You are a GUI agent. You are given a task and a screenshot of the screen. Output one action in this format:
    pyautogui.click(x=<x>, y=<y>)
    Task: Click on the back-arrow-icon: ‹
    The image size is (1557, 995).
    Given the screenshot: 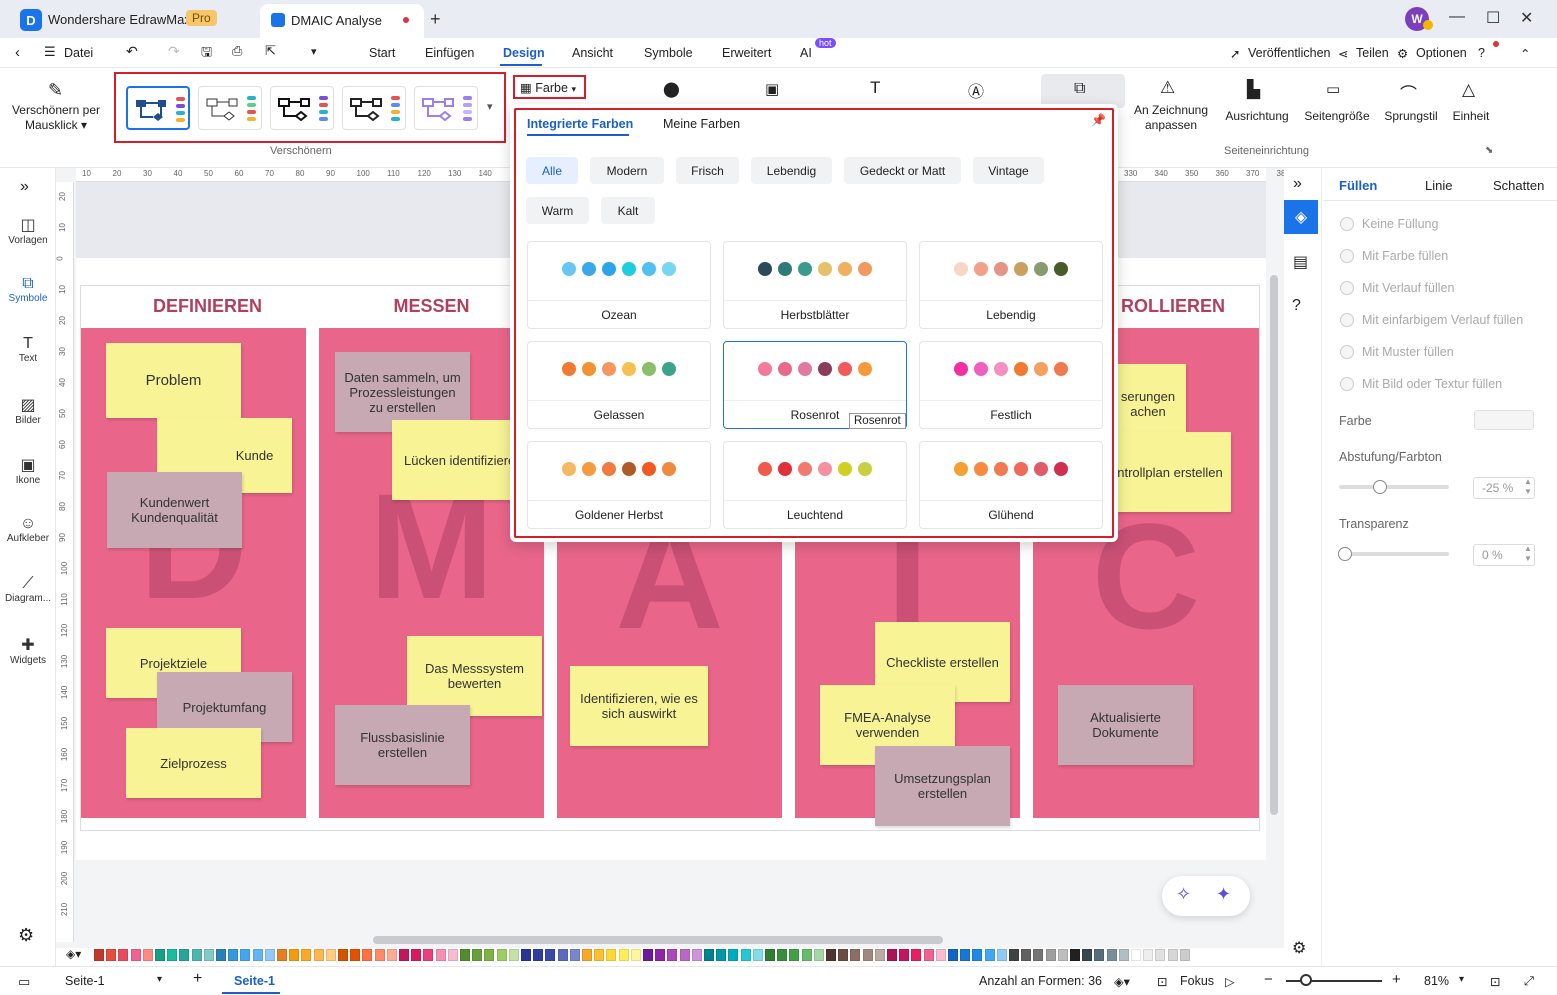 What is the action you would take?
    pyautogui.click(x=17, y=52)
    